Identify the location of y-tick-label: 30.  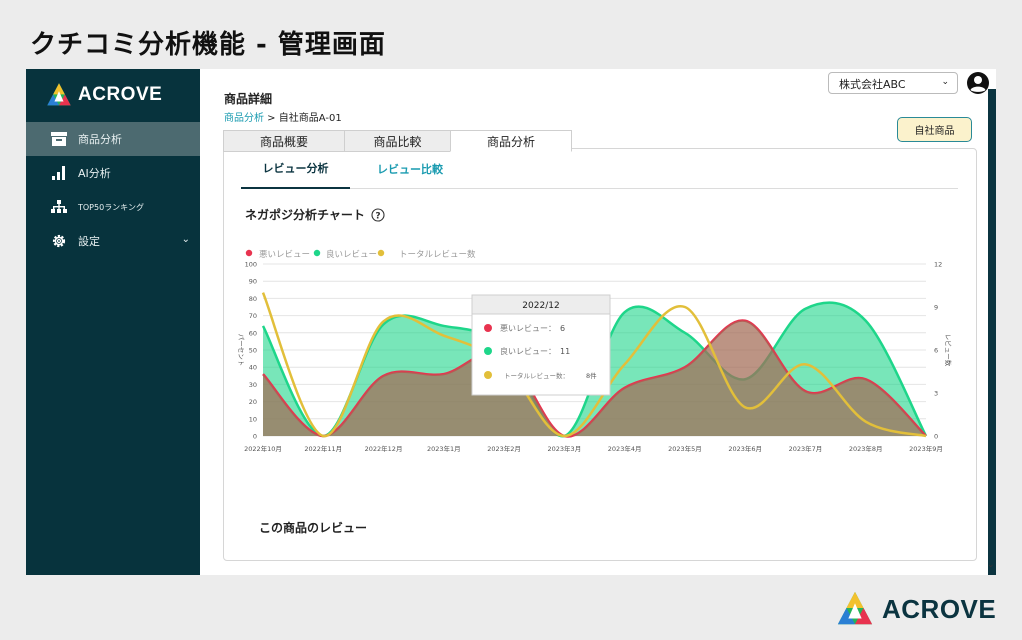
(253, 385).